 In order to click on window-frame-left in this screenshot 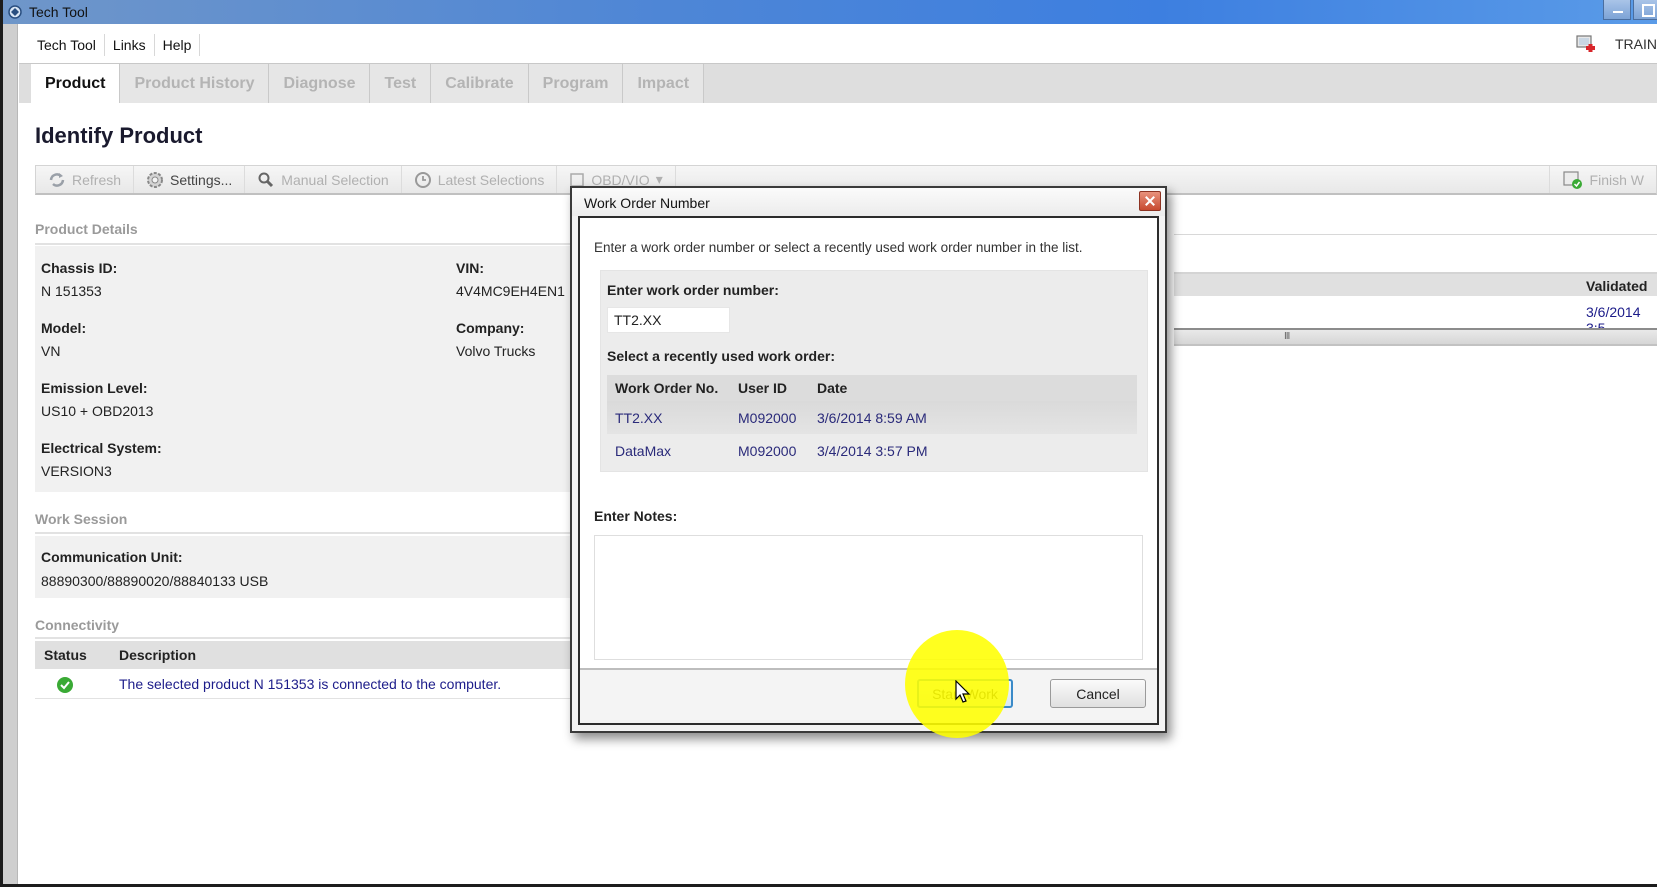, I will do `click(10, 454)`.